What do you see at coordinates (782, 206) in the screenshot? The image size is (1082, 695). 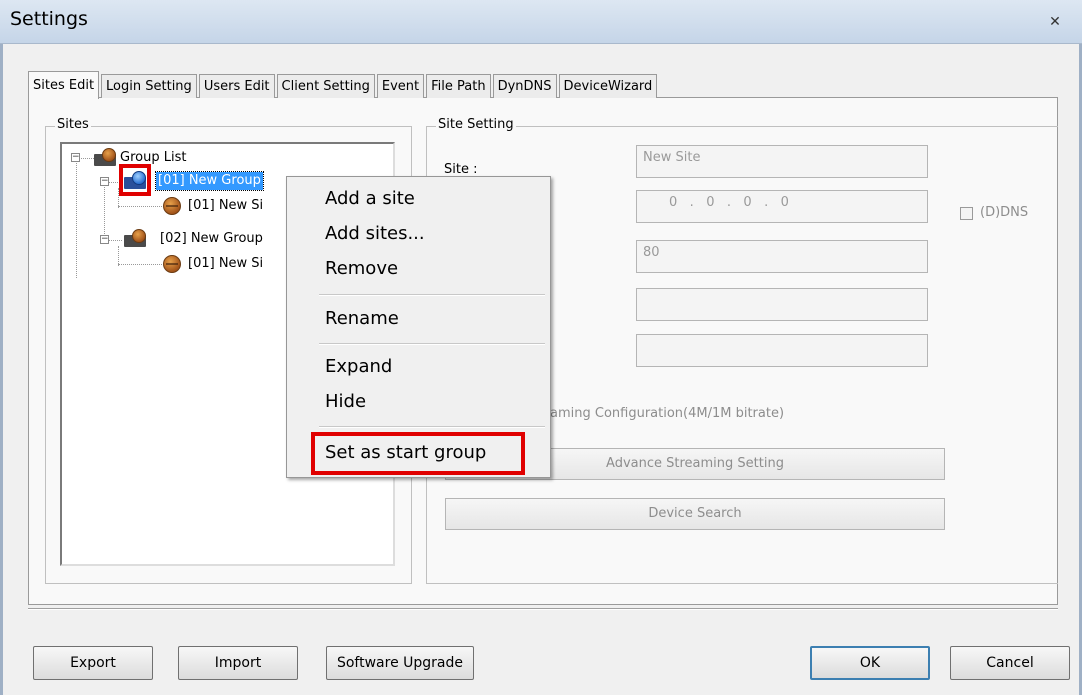 I see `ip-address-field: 0 . 0 . 0 . 0` at bounding box center [782, 206].